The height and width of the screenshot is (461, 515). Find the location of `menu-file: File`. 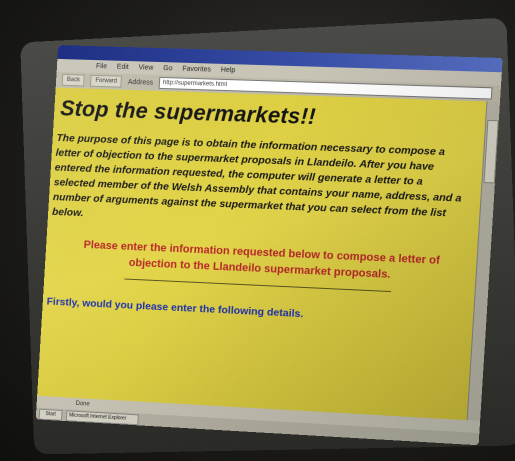

menu-file: File is located at coordinates (102, 66).